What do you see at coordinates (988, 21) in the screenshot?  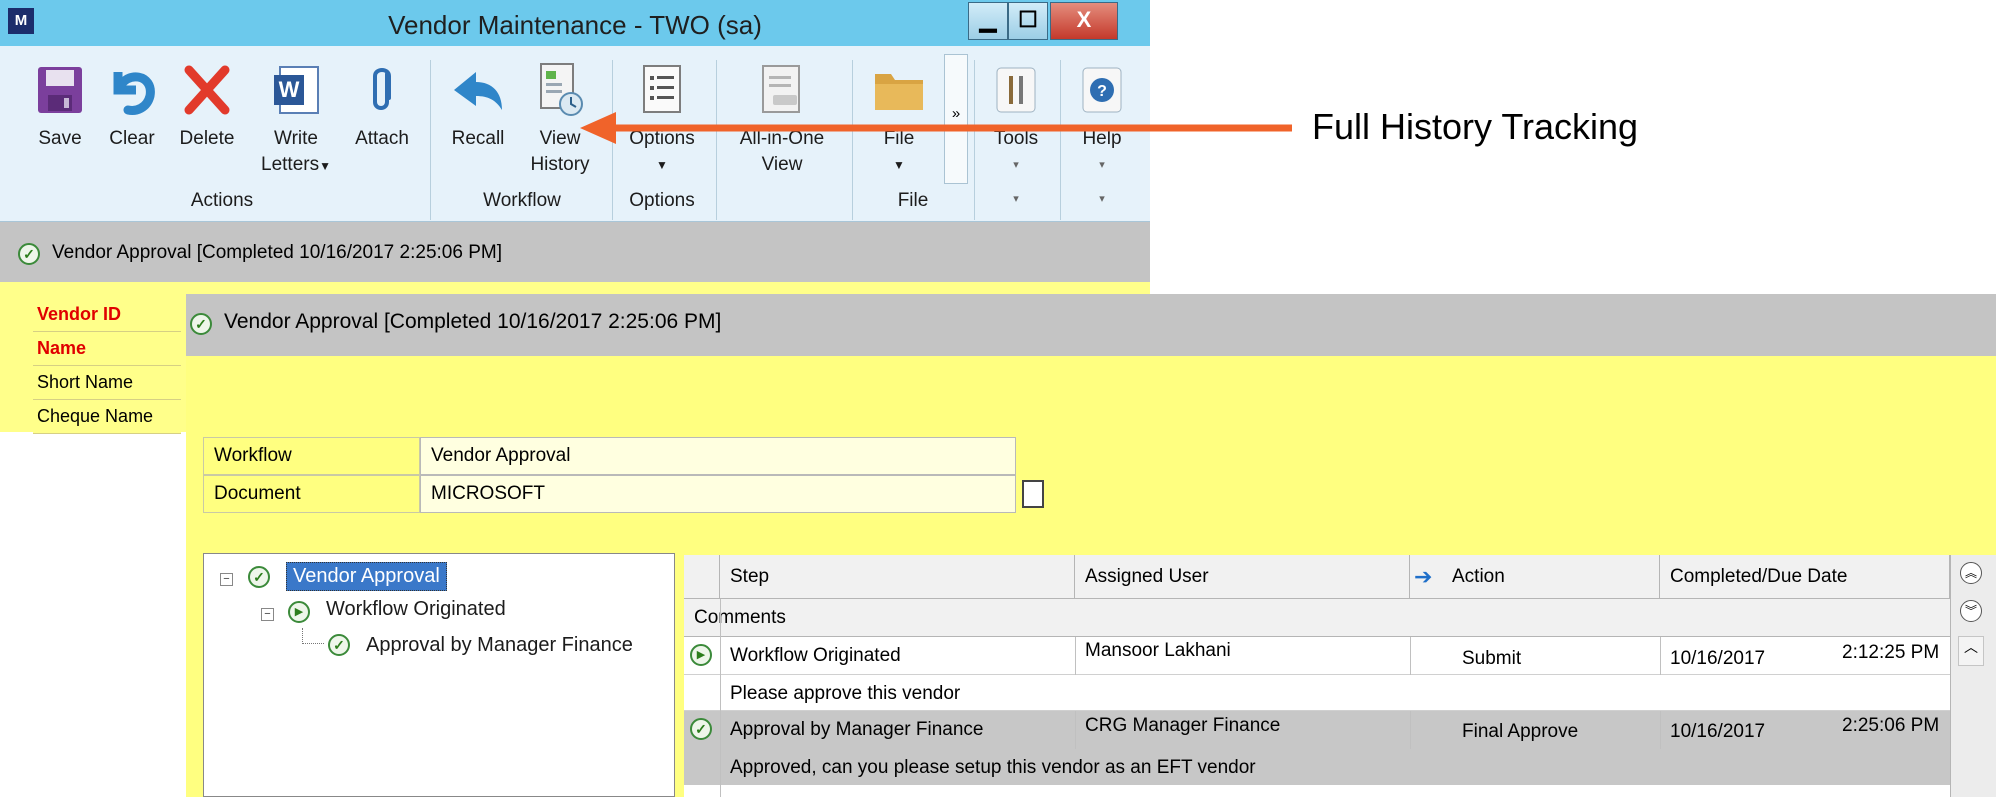 I see `minimize-button: ▁` at bounding box center [988, 21].